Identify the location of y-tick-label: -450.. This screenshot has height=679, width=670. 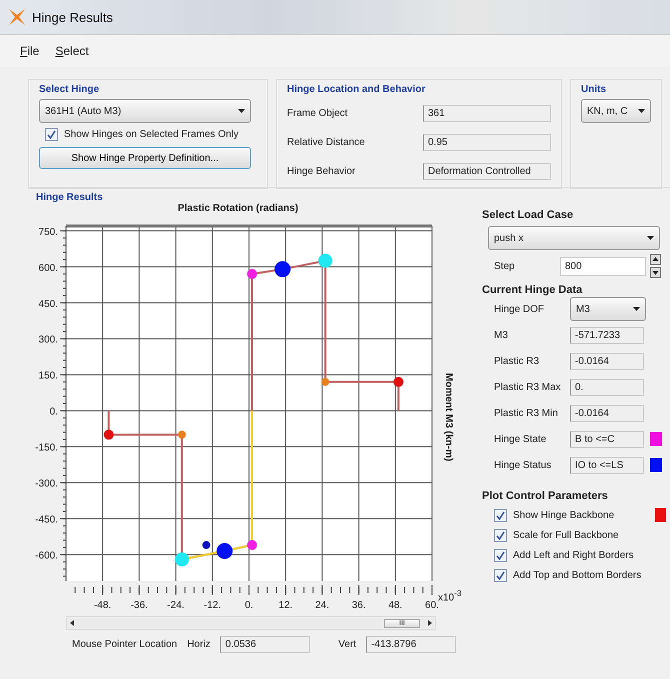
(46, 520).